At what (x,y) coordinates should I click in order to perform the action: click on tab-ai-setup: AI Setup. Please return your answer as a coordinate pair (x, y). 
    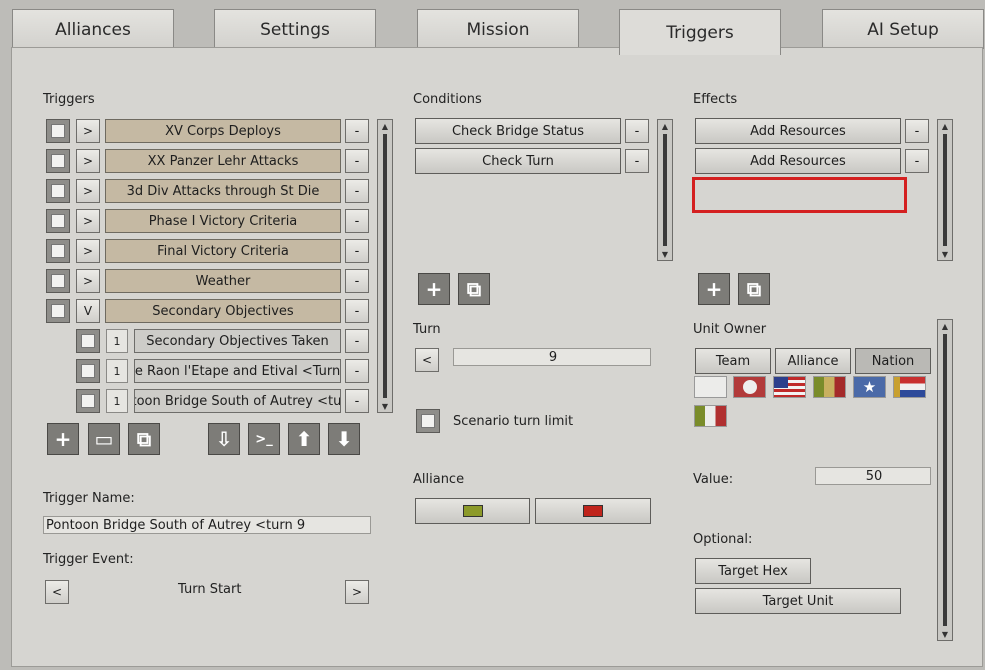
    Looking at the image, I should click on (903, 29).